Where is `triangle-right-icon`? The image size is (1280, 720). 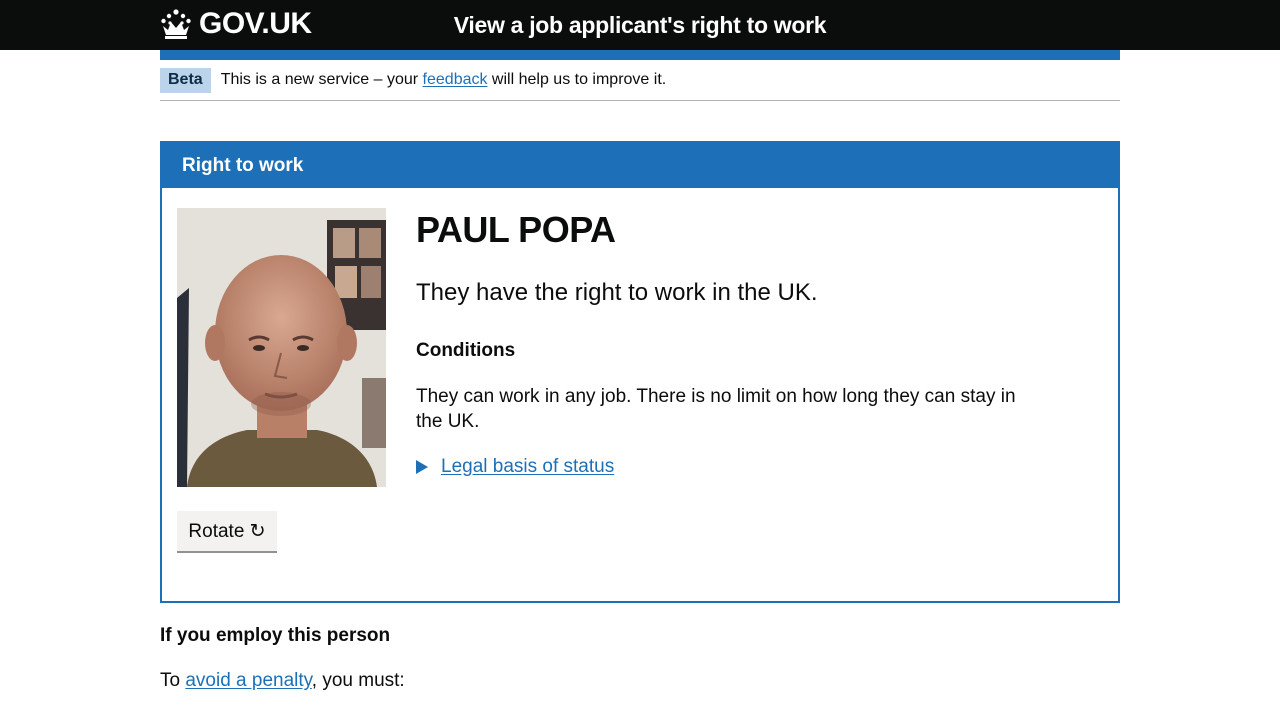
triangle-right-icon is located at coordinates (422, 466).